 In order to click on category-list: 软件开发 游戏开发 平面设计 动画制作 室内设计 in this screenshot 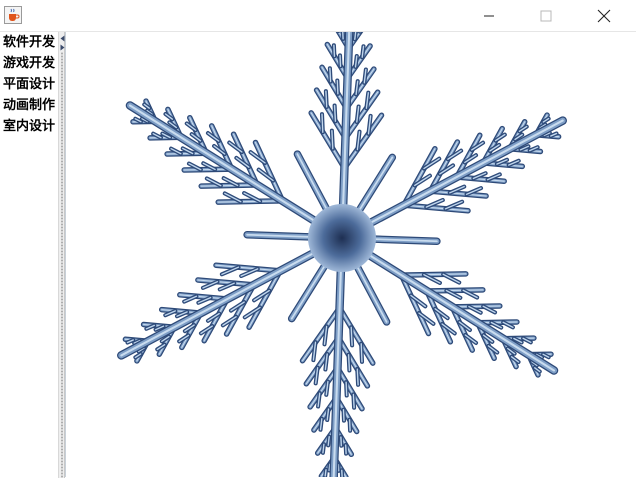, I will do `click(29, 255)`.